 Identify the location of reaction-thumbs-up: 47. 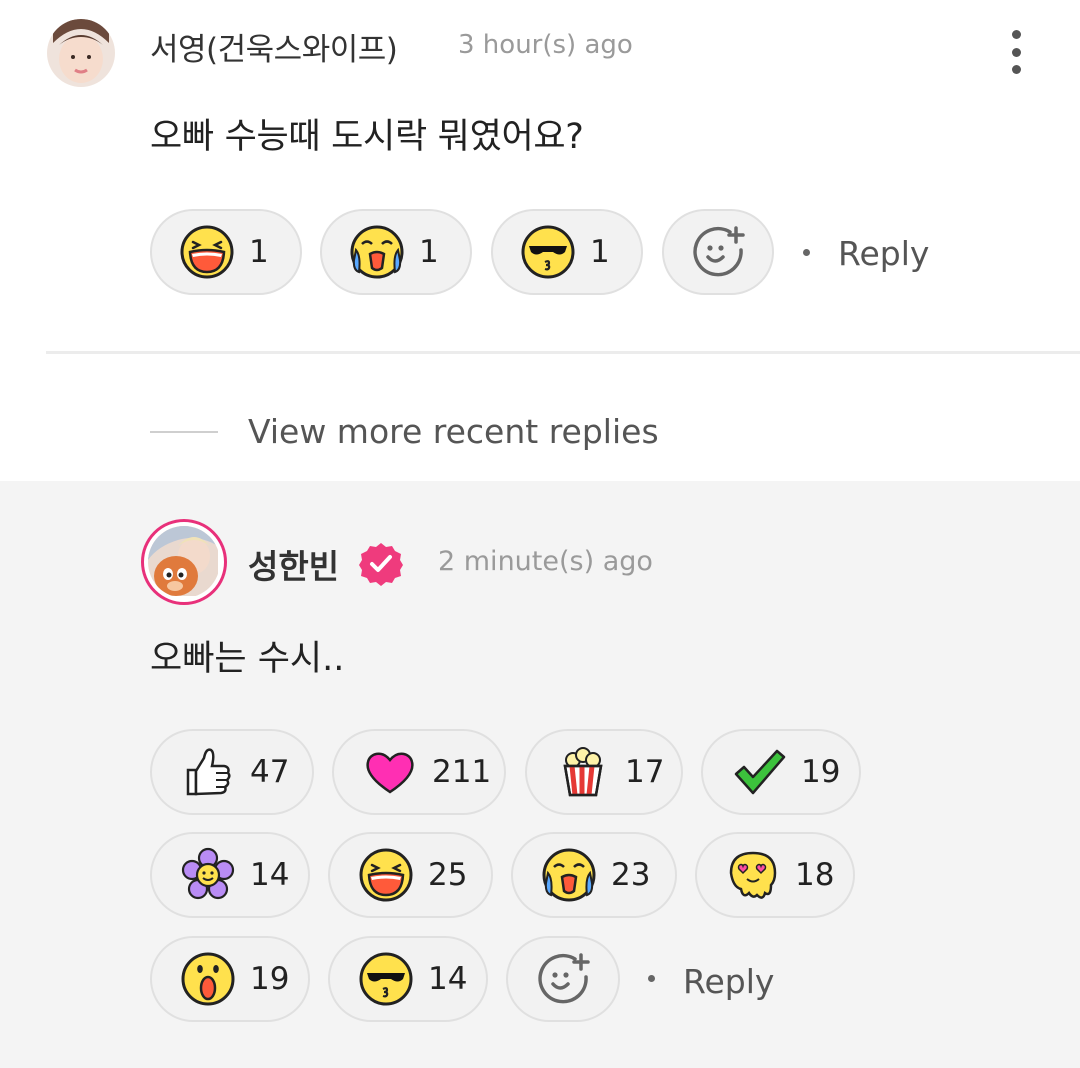
(232, 772).